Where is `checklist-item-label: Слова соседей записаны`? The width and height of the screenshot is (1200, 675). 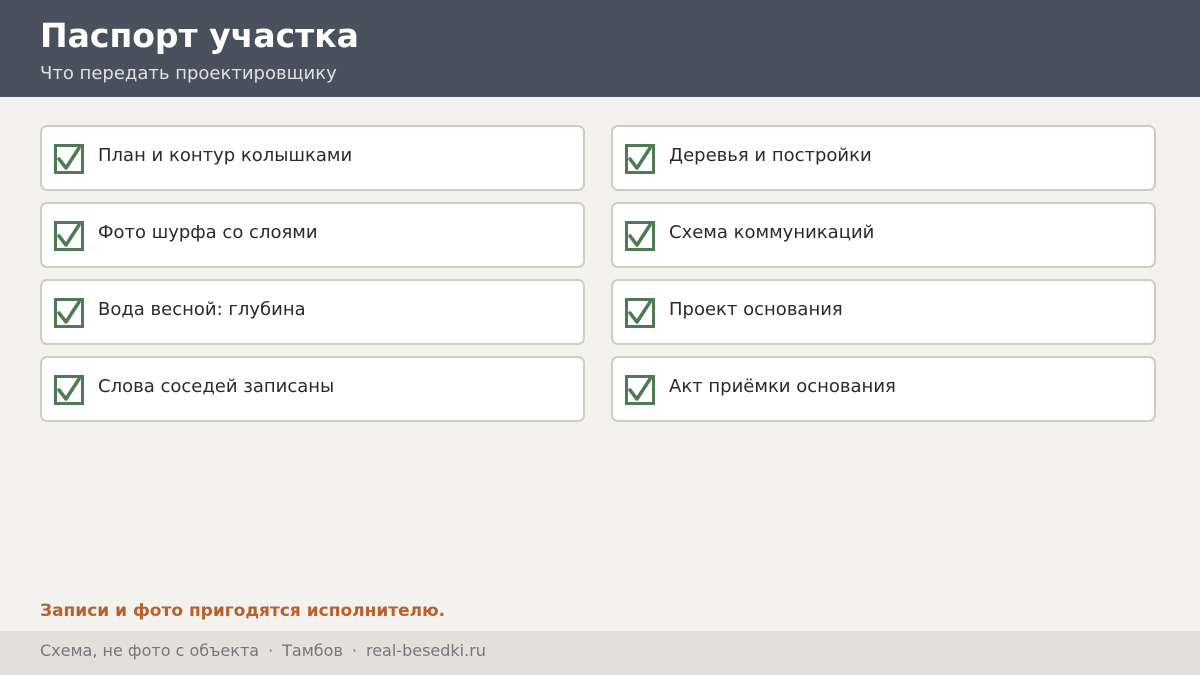
checklist-item-label: Слова соседей записаны is located at coordinates (216, 386).